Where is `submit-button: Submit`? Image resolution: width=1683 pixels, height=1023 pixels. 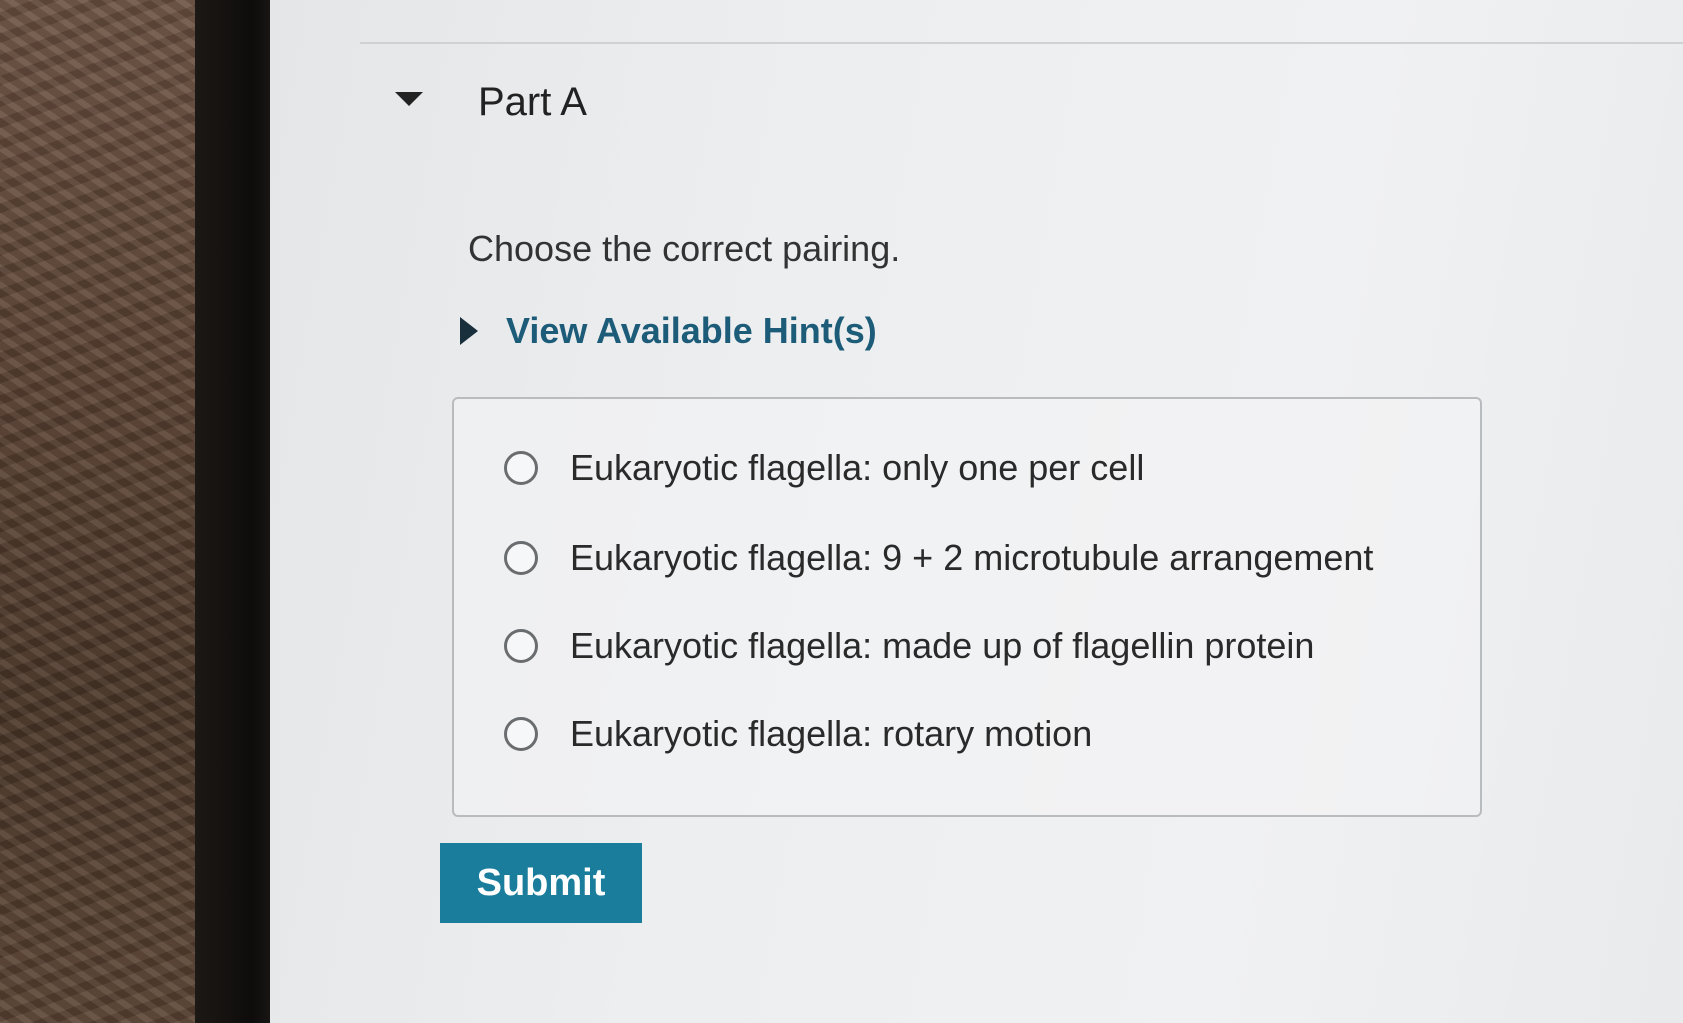 submit-button: Submit is located at coordinates (541, 883).